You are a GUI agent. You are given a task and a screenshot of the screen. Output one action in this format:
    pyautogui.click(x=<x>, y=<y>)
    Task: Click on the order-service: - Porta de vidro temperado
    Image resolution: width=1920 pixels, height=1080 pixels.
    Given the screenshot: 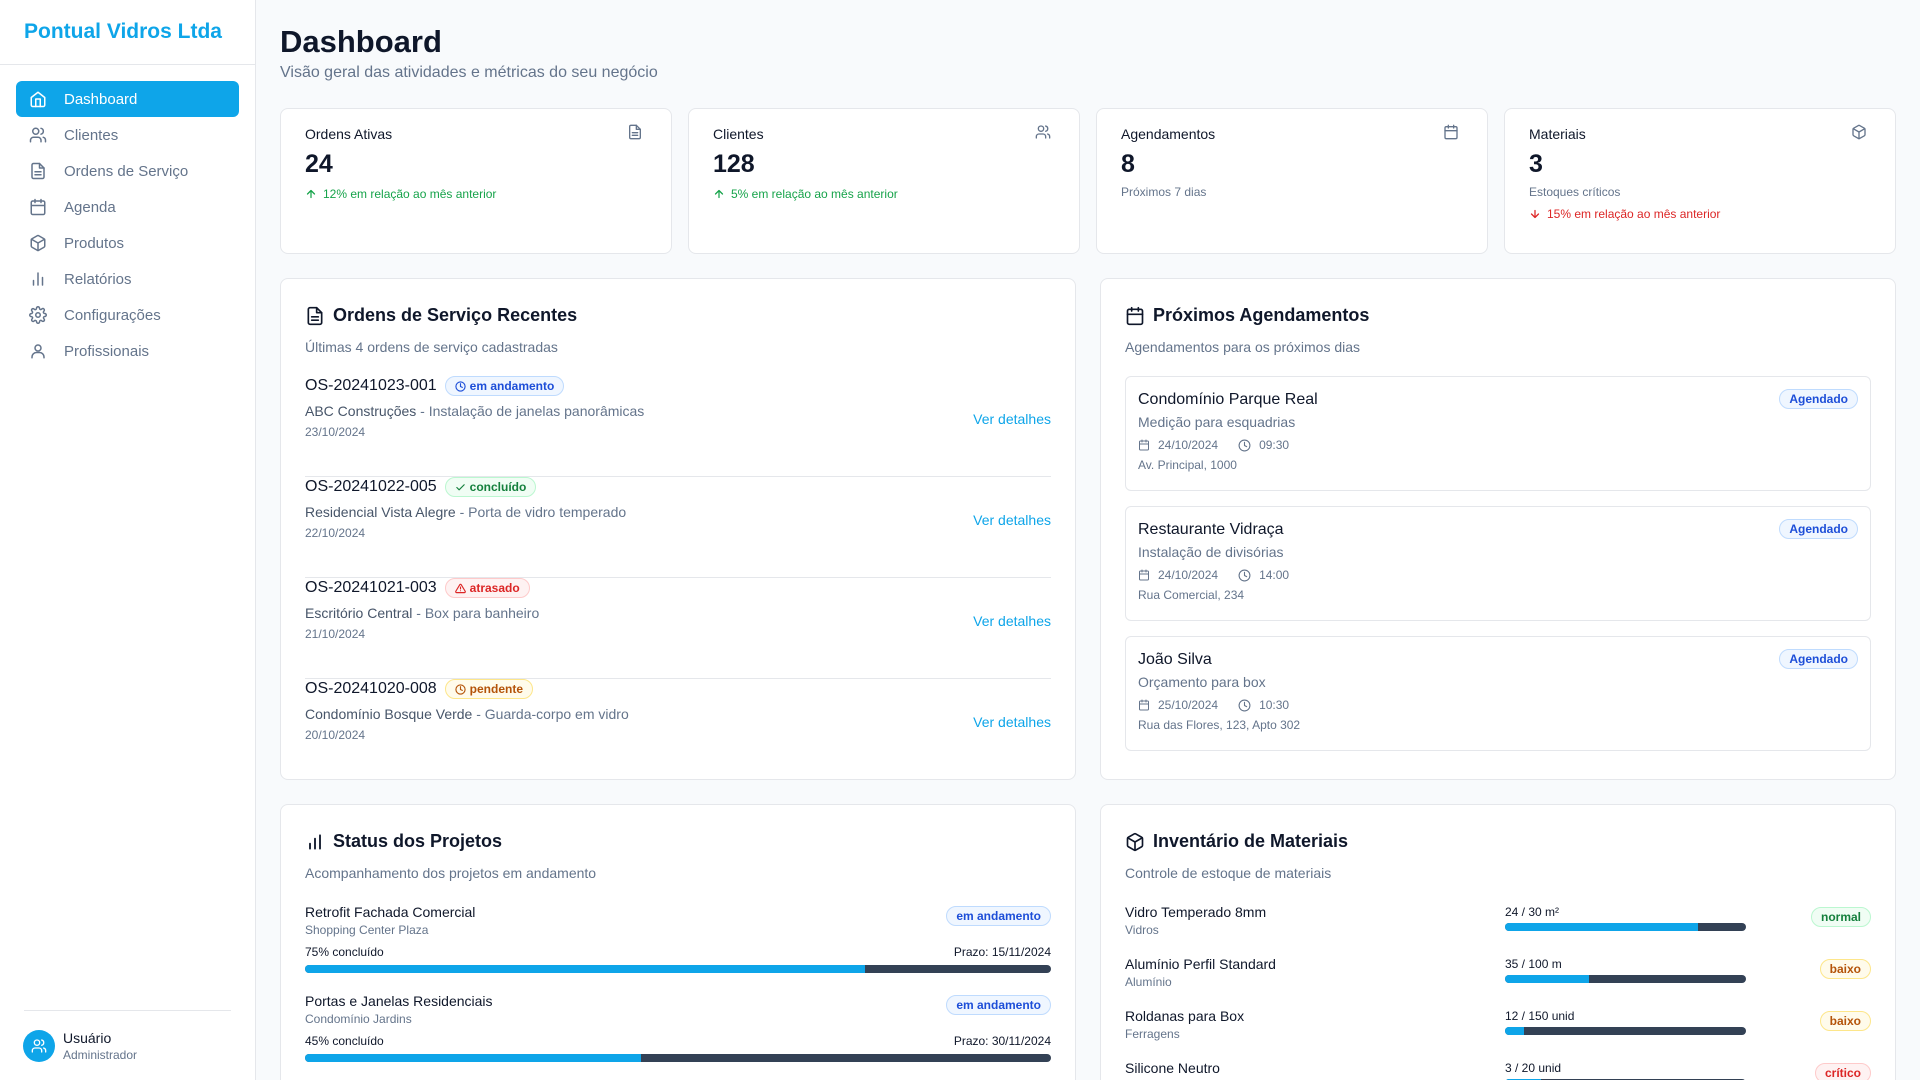 What is the action you would take?
    pyautogui.click(x=541, y=512)
    